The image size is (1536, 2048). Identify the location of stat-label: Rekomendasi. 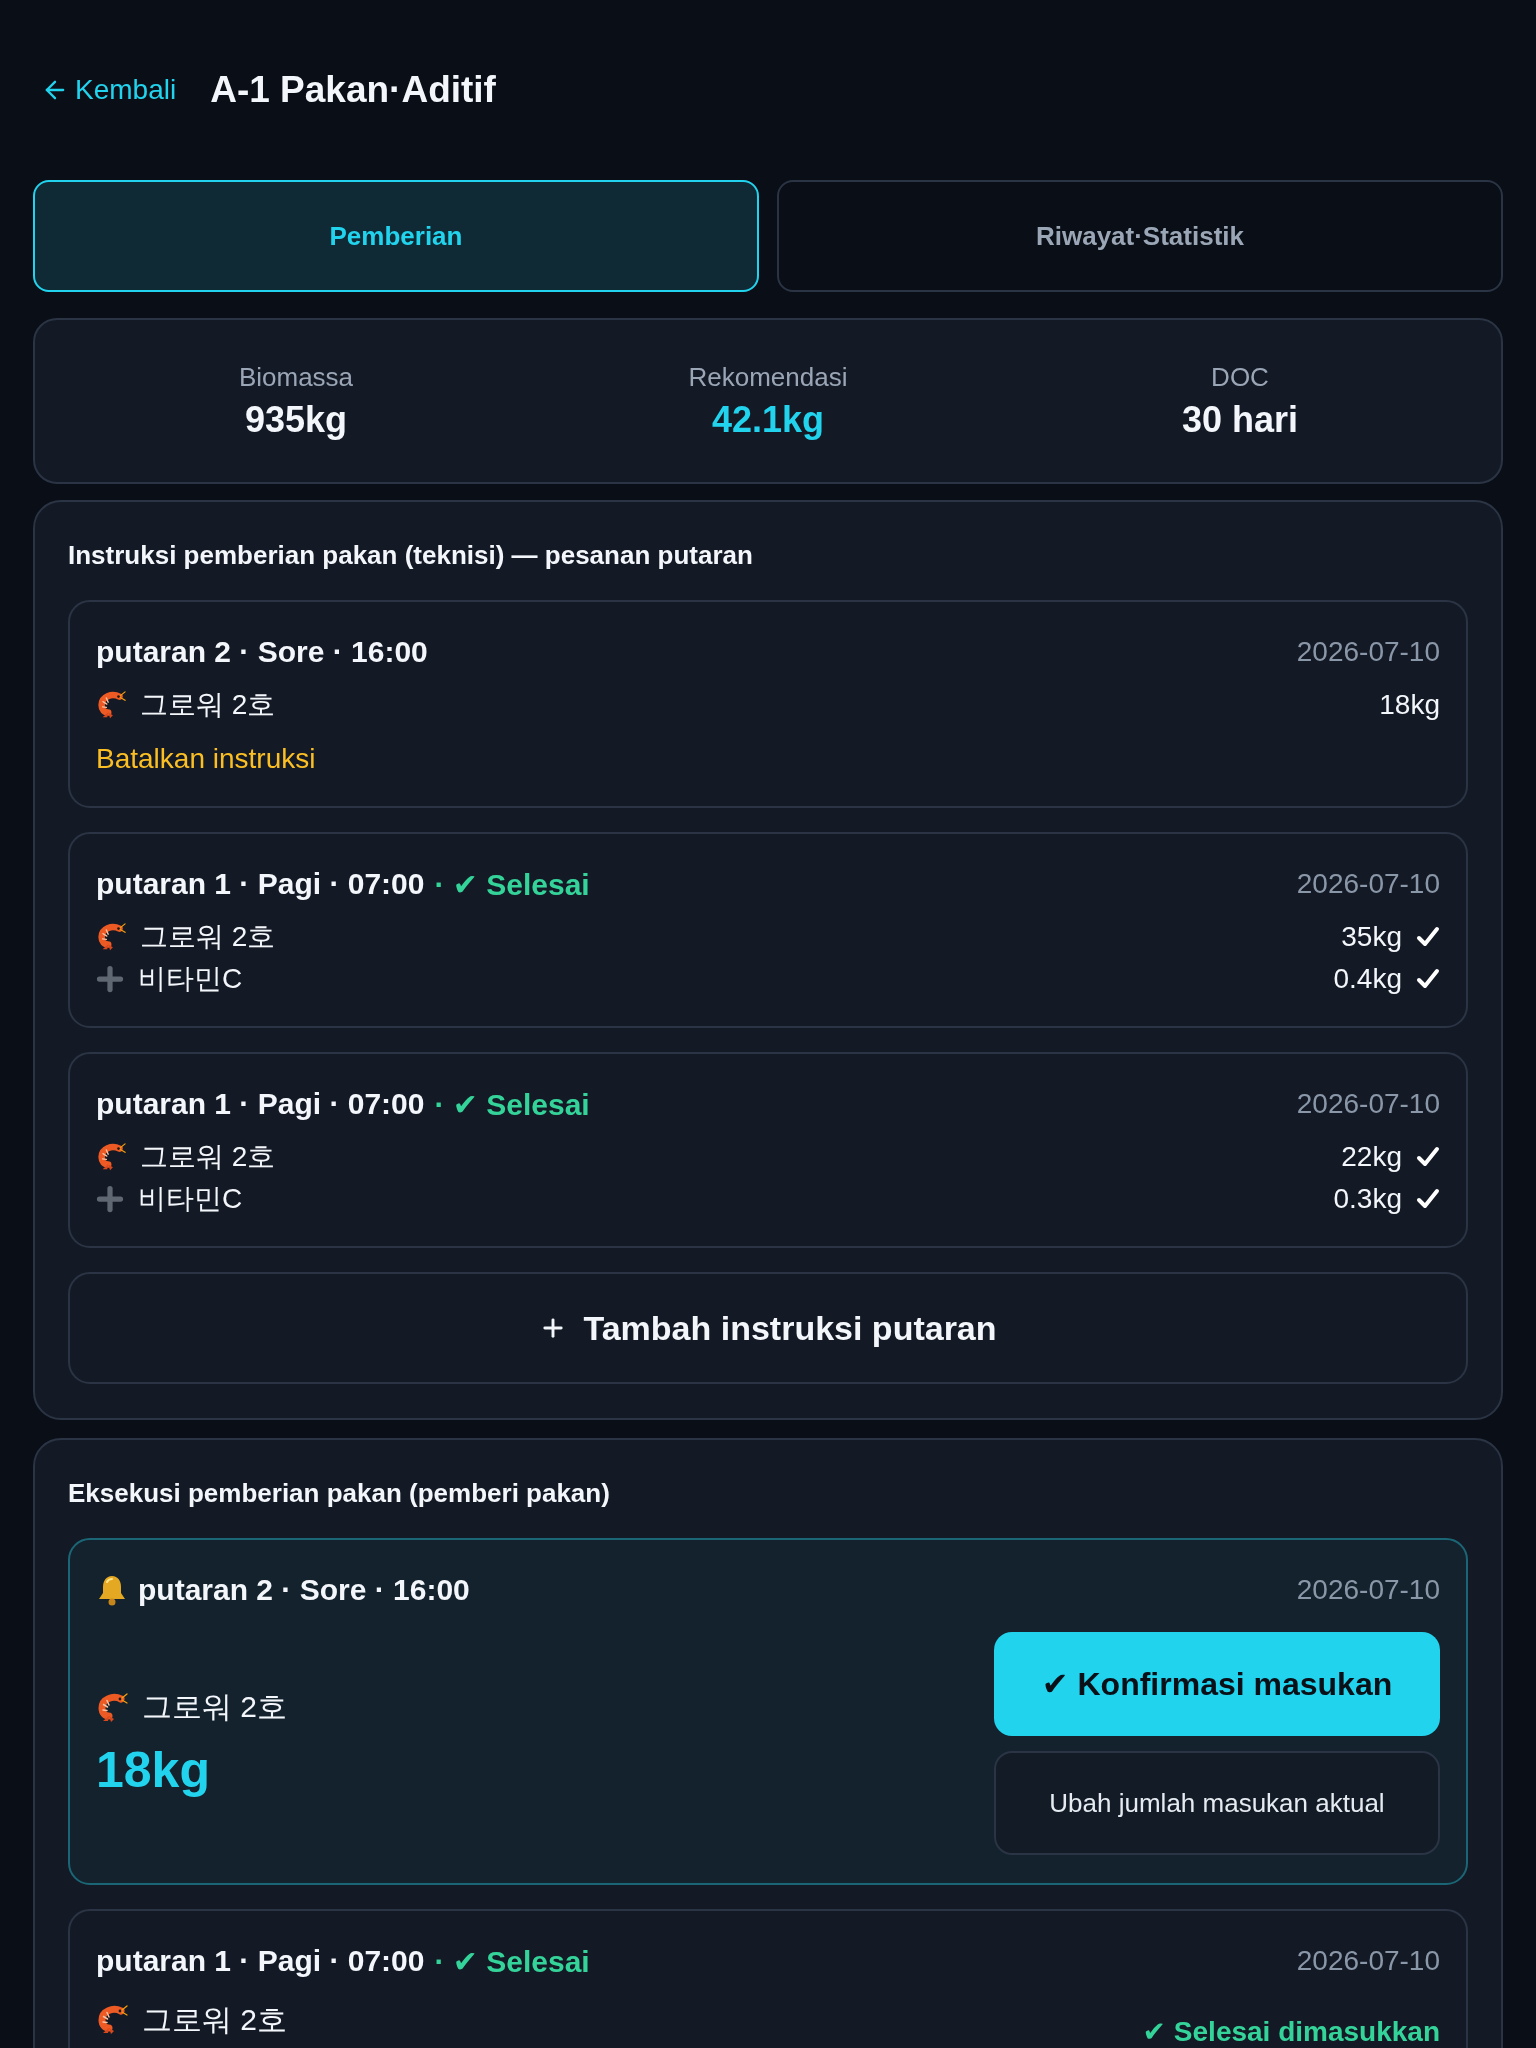
(768, 377).